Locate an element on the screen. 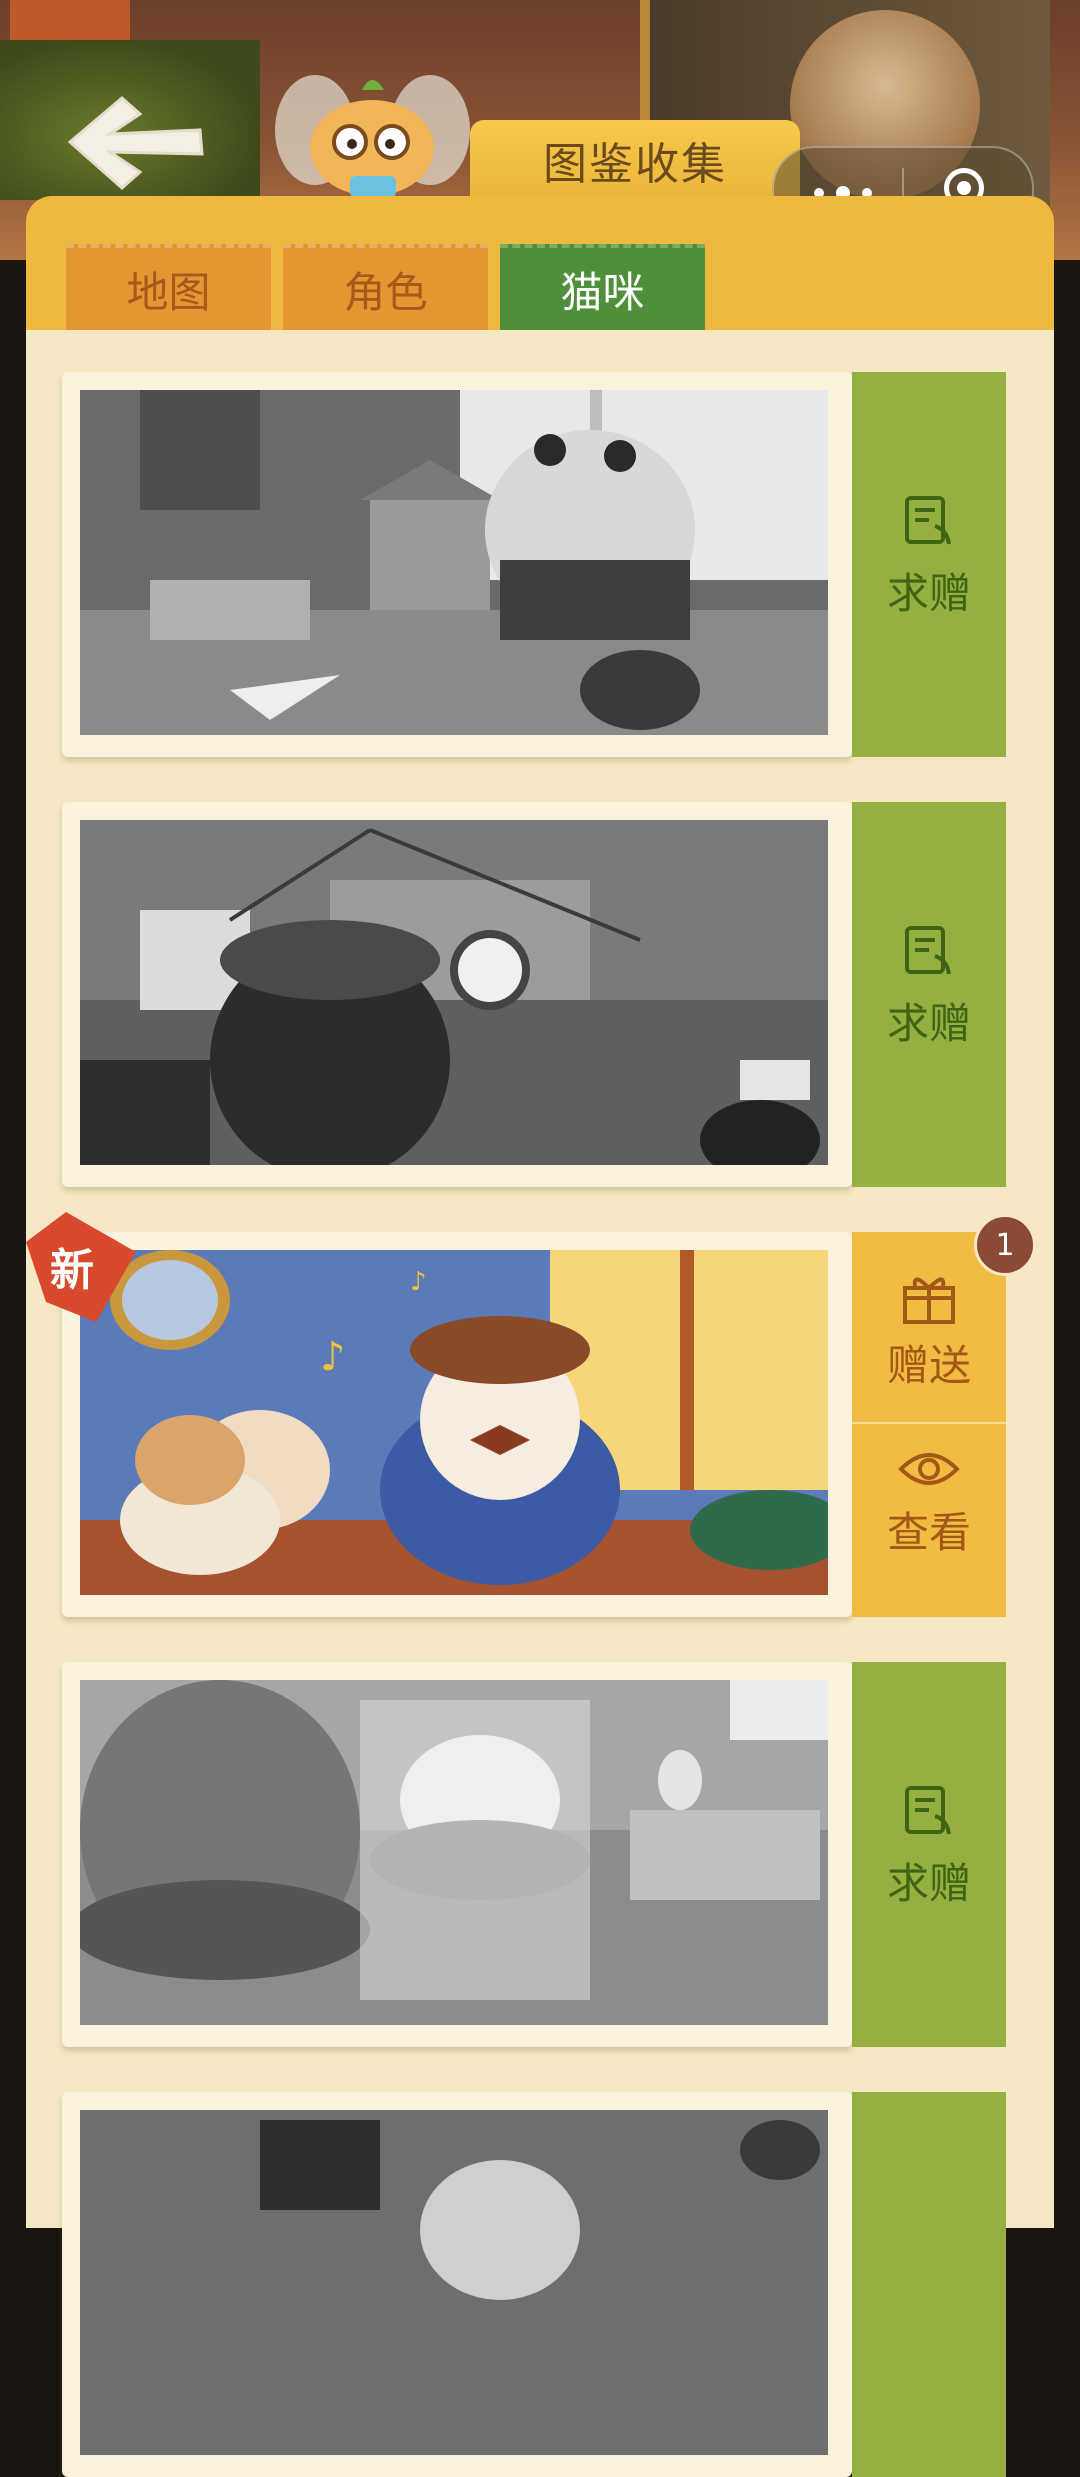 The width and height of the screenshot is (1080, 2477). give-gift-button: 赠送 is located at coordinates (929, 1331).